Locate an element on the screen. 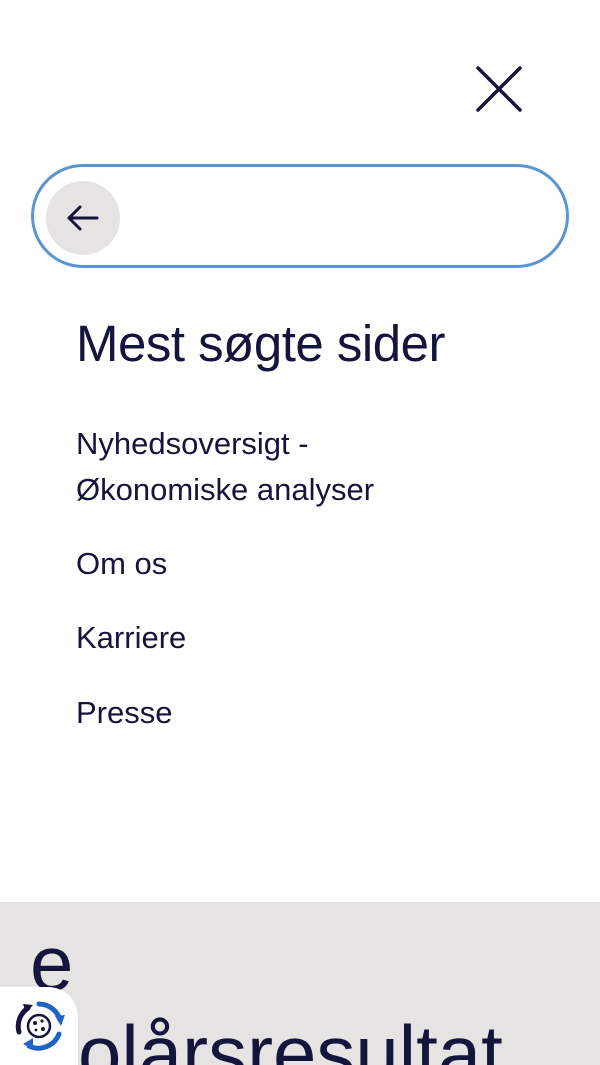  link-om-os: Om os is located at coordinates (316, 564).